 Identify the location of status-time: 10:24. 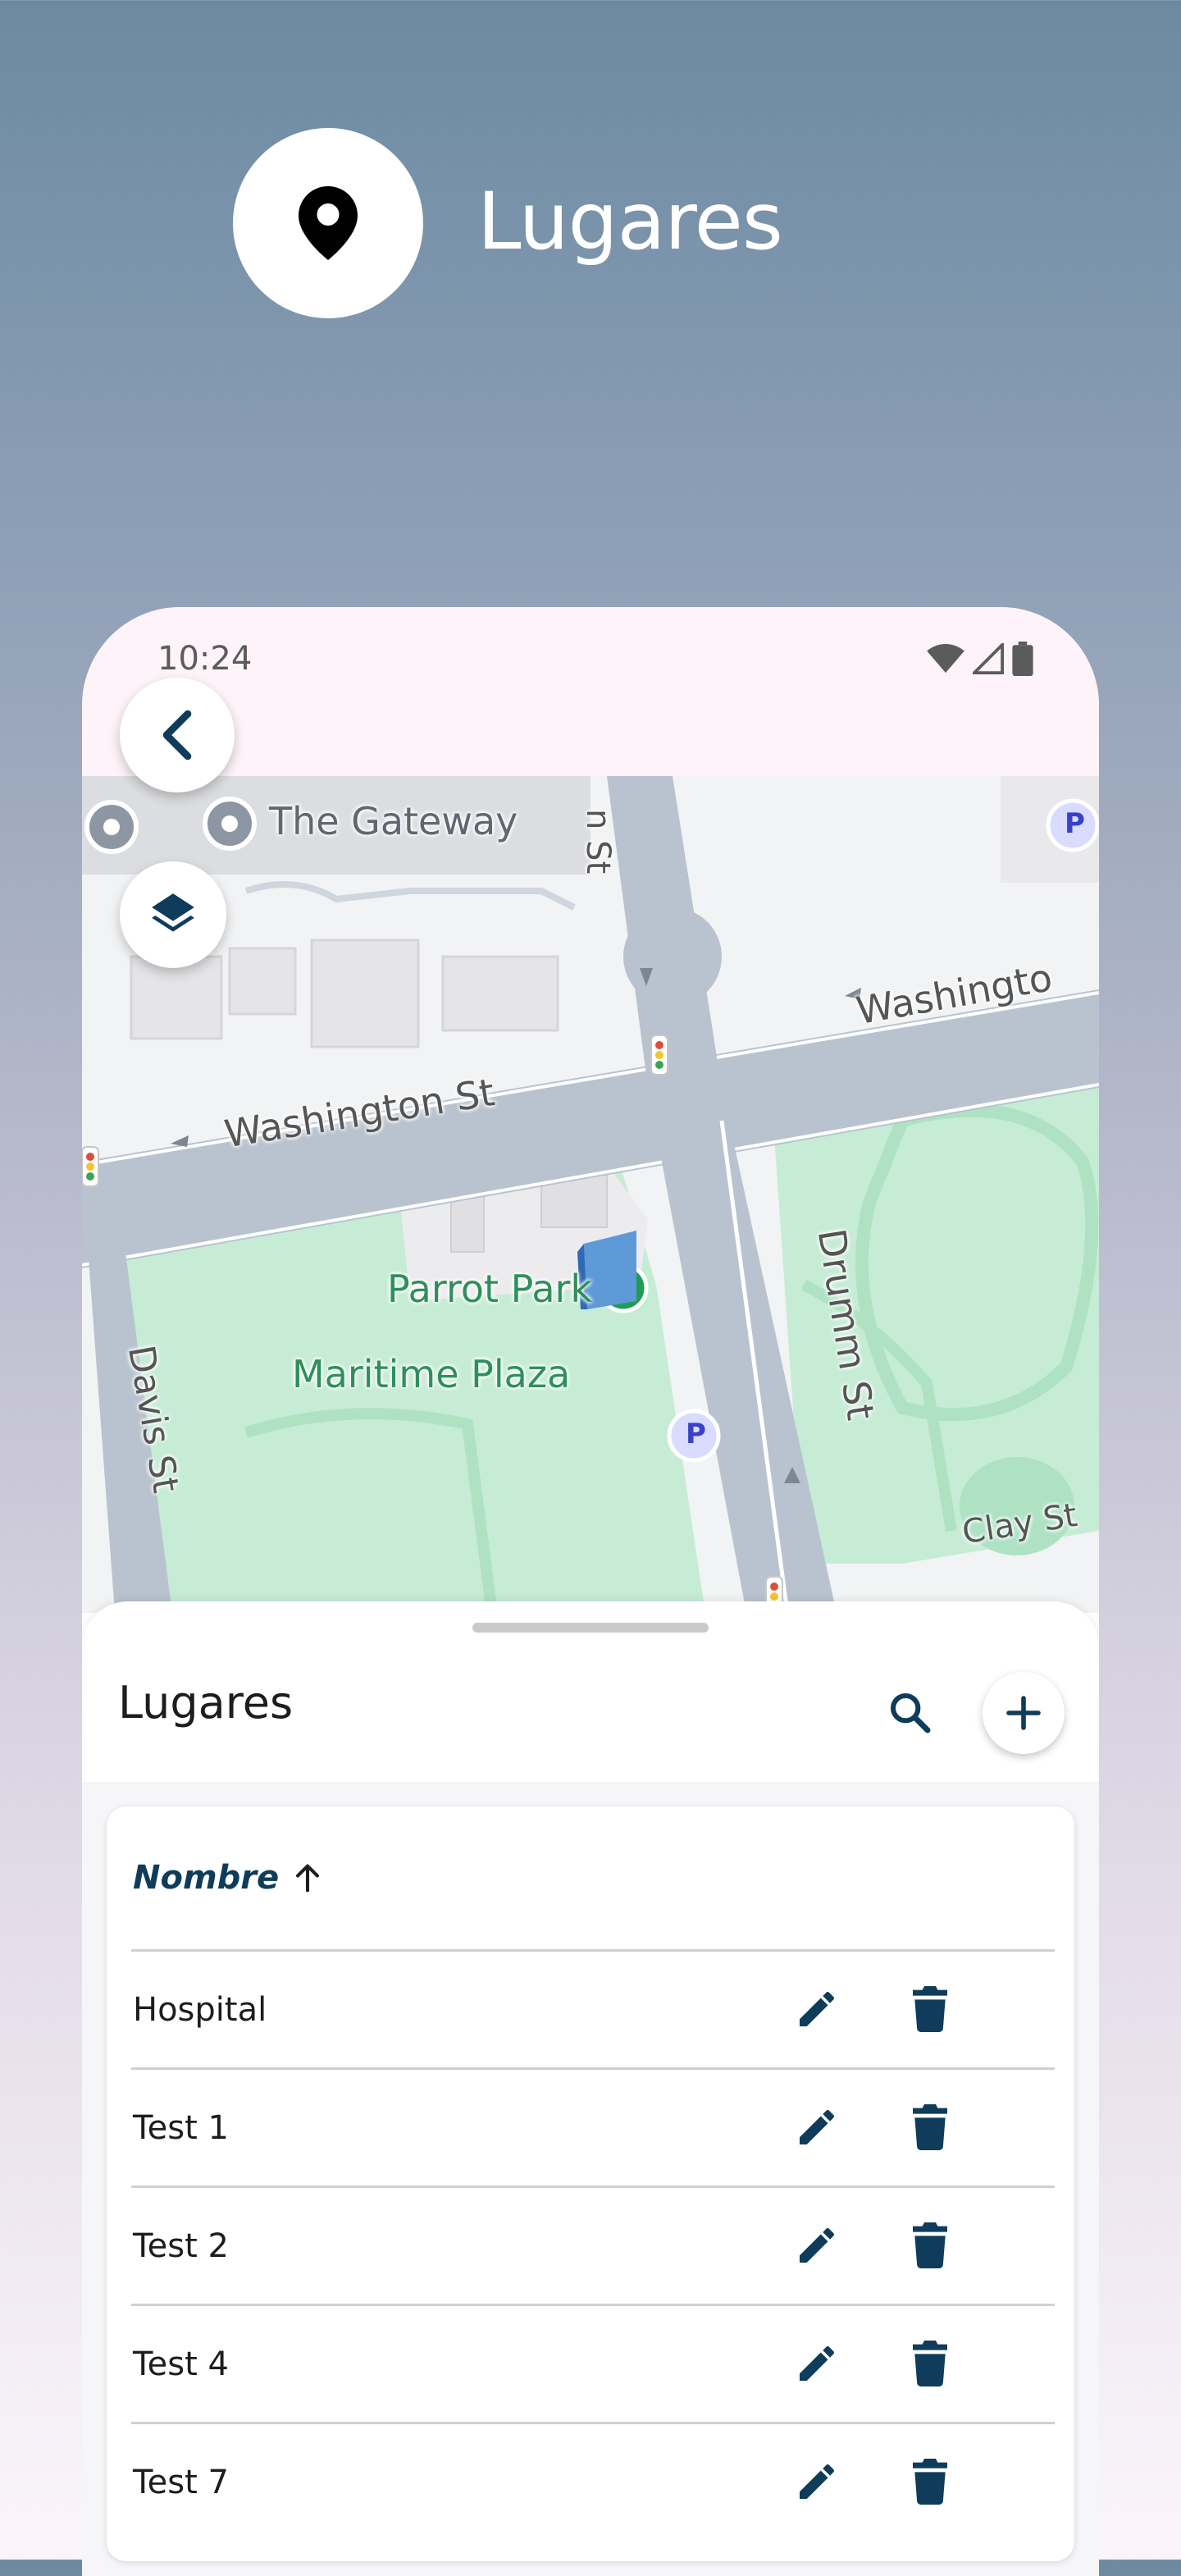
(205, 659).